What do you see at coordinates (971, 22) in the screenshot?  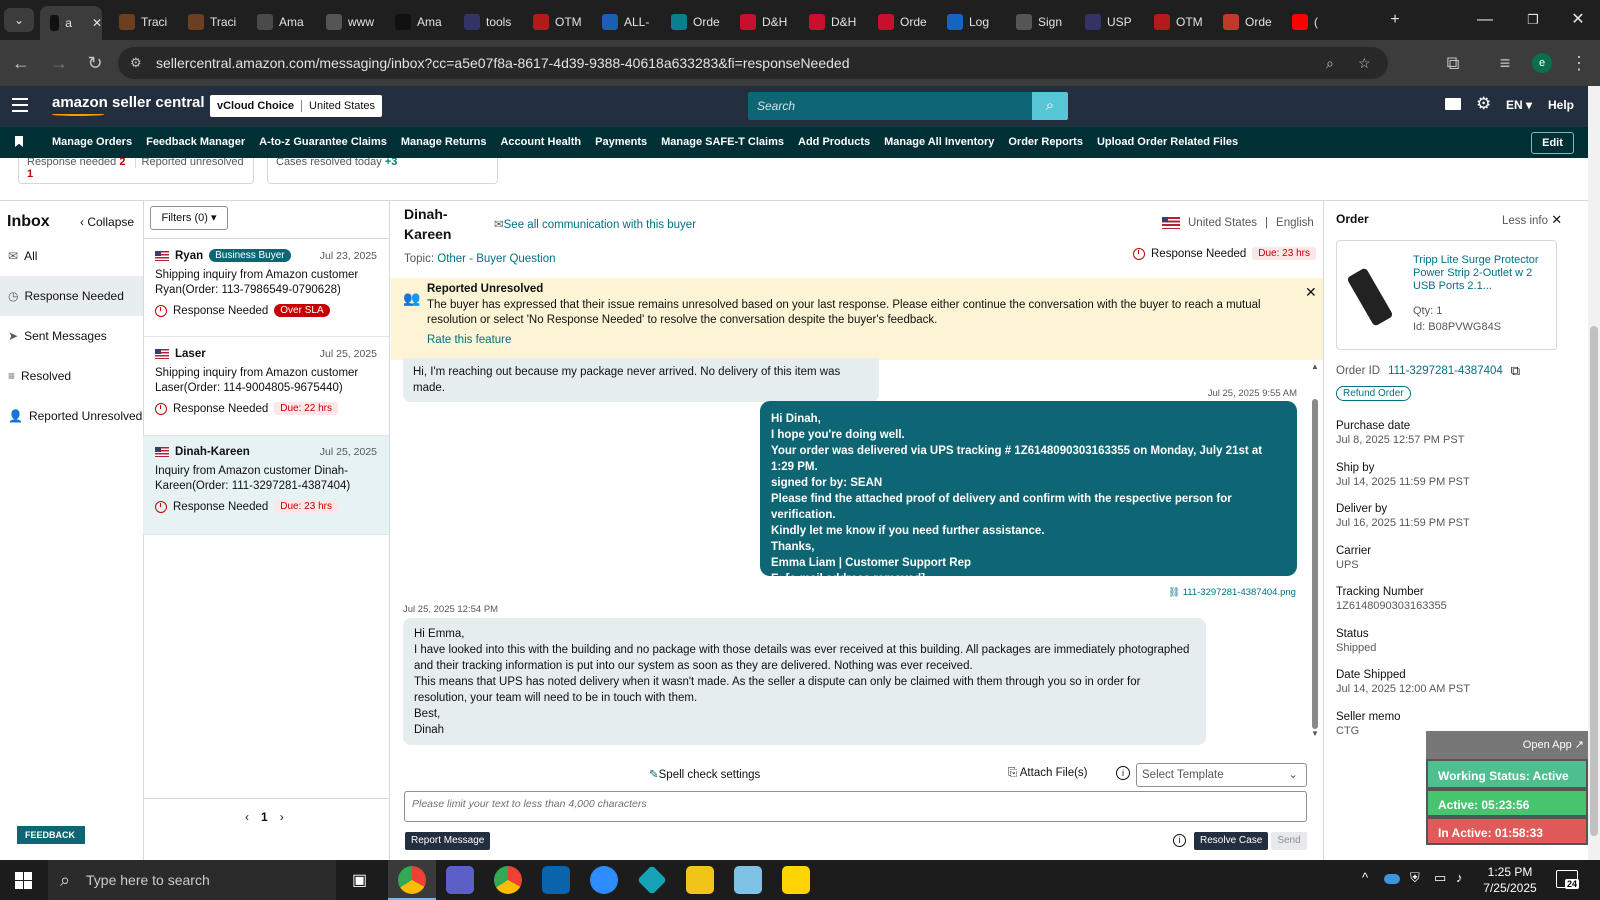 I see `browser-tab: Log` at bounding box center [971, 22].